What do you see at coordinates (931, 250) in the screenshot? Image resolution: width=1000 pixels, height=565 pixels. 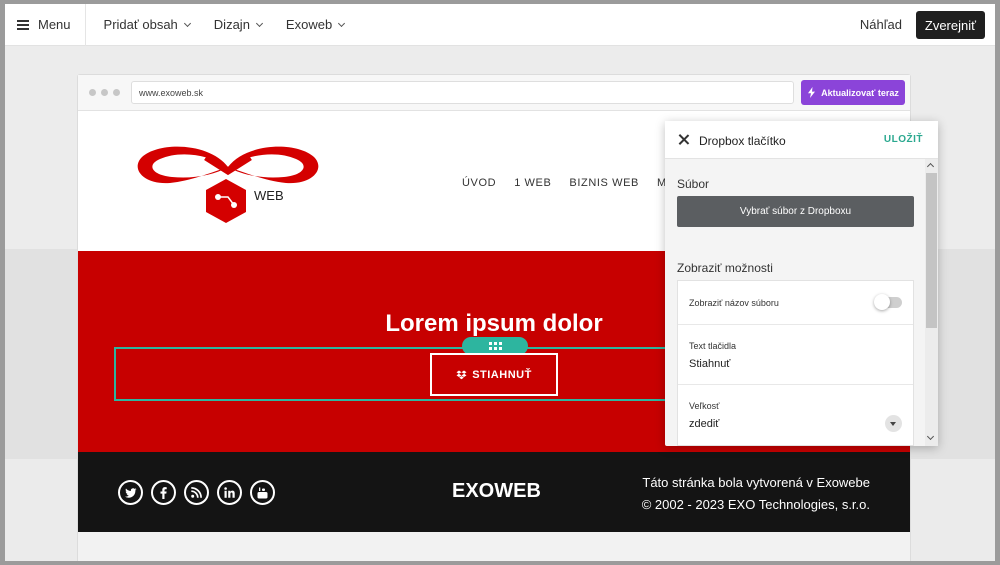 I see `scrollbar-thumb` at bounding box center [931, 250].